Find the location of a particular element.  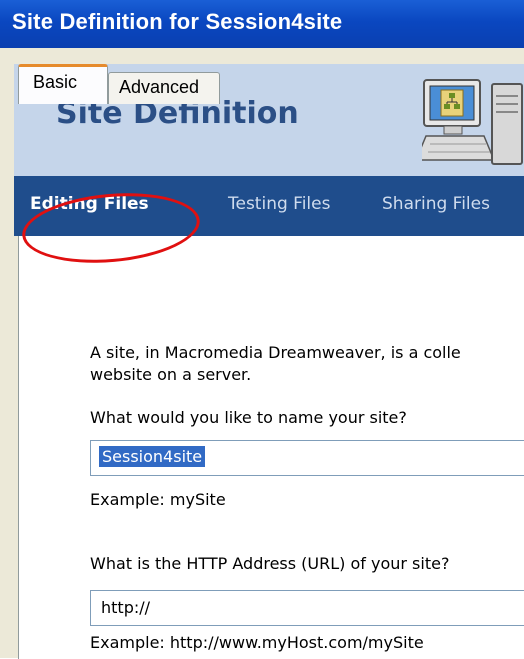

intro-line-2: website on a server. is located at coordinates (171, 374).